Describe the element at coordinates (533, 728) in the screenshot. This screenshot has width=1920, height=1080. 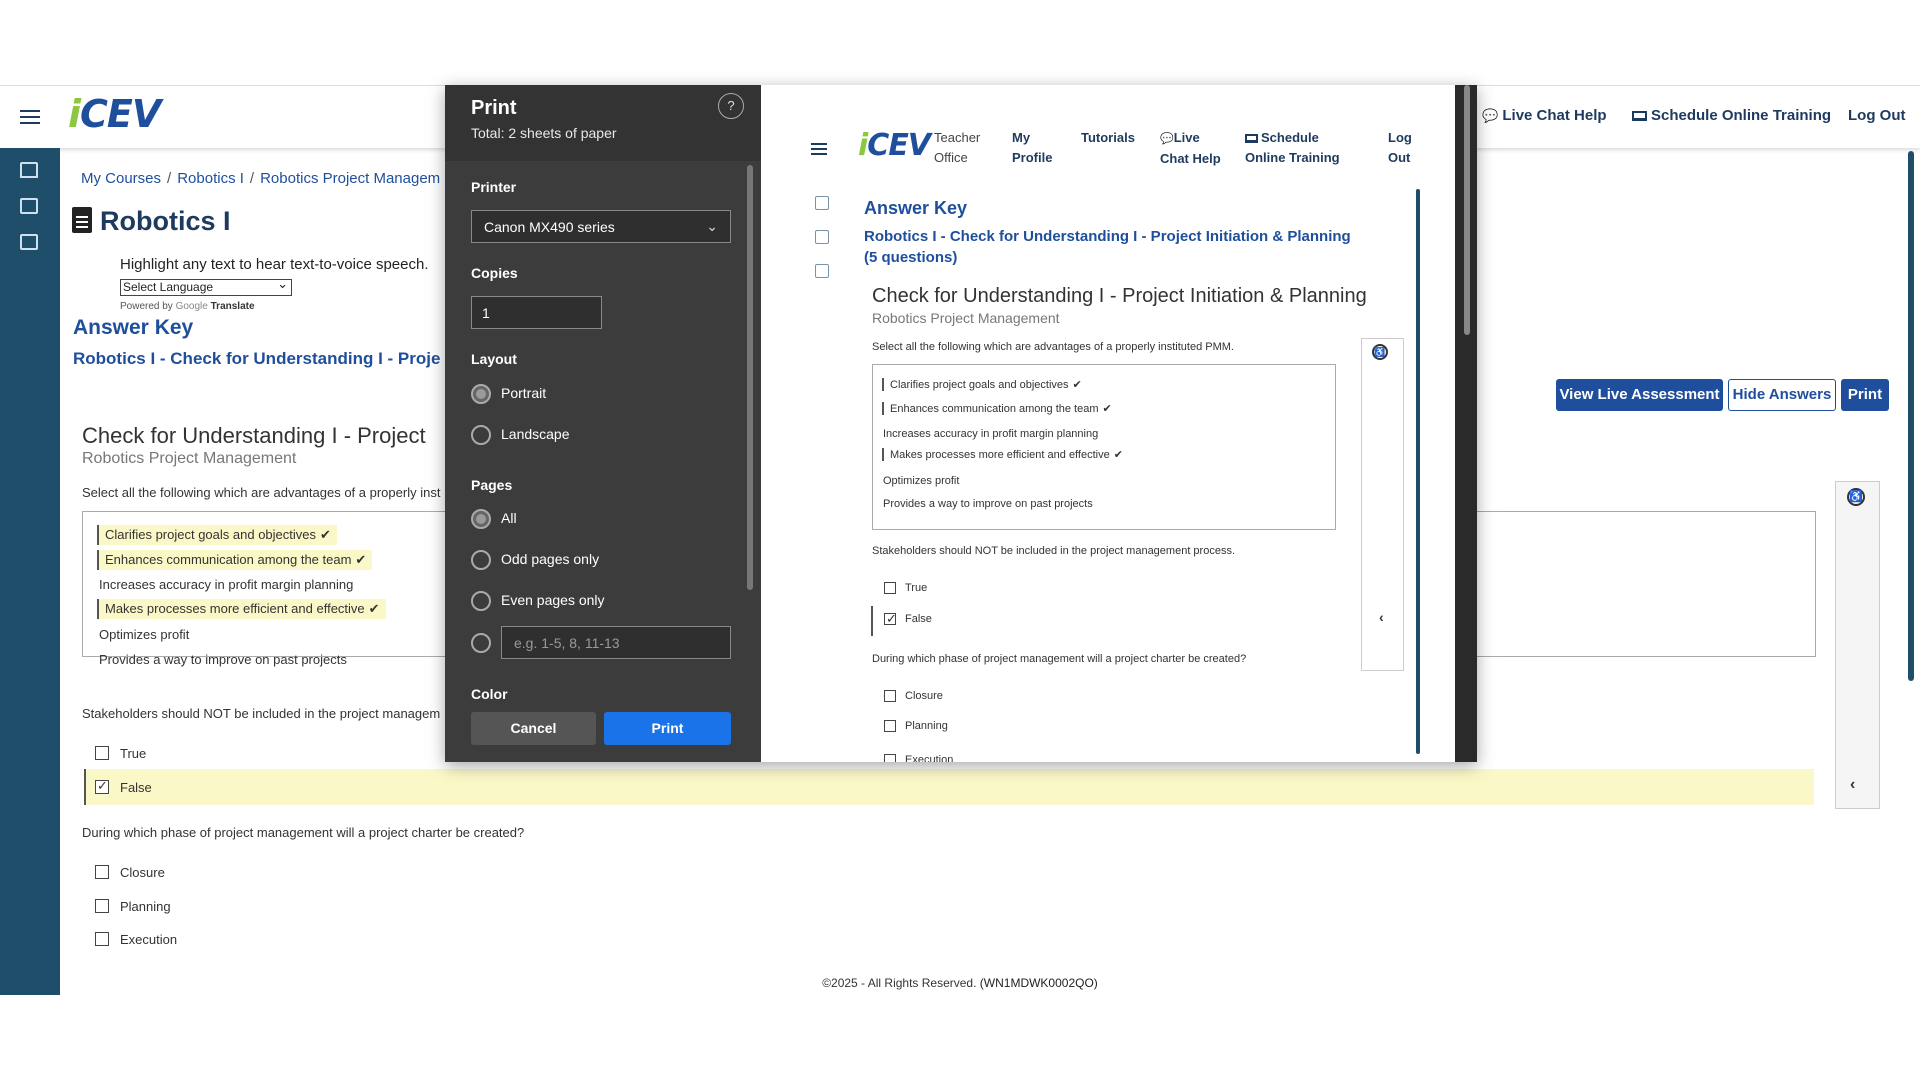
I see `cancel-button: Cancel` at that location.